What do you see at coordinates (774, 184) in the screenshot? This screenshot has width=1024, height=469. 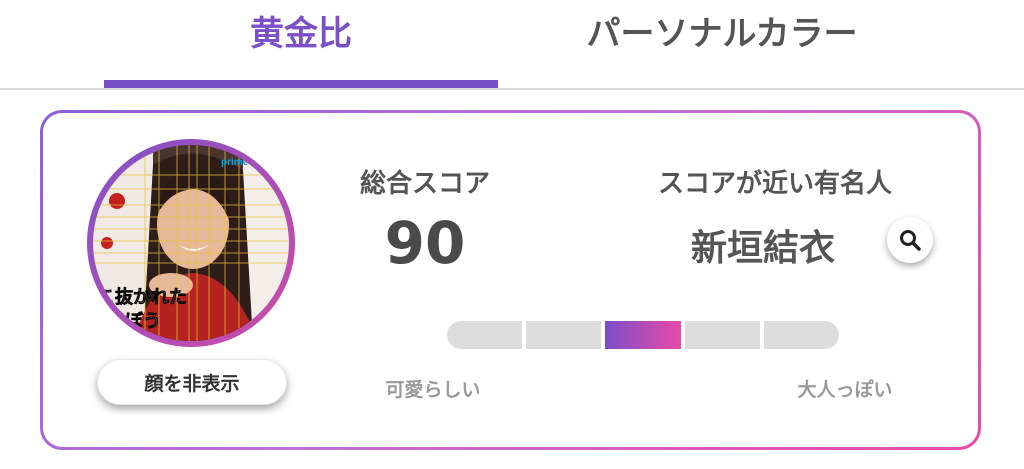 I see `similar-celebrity-label: スコアが近い有名人` at bounding box center [774, 184].